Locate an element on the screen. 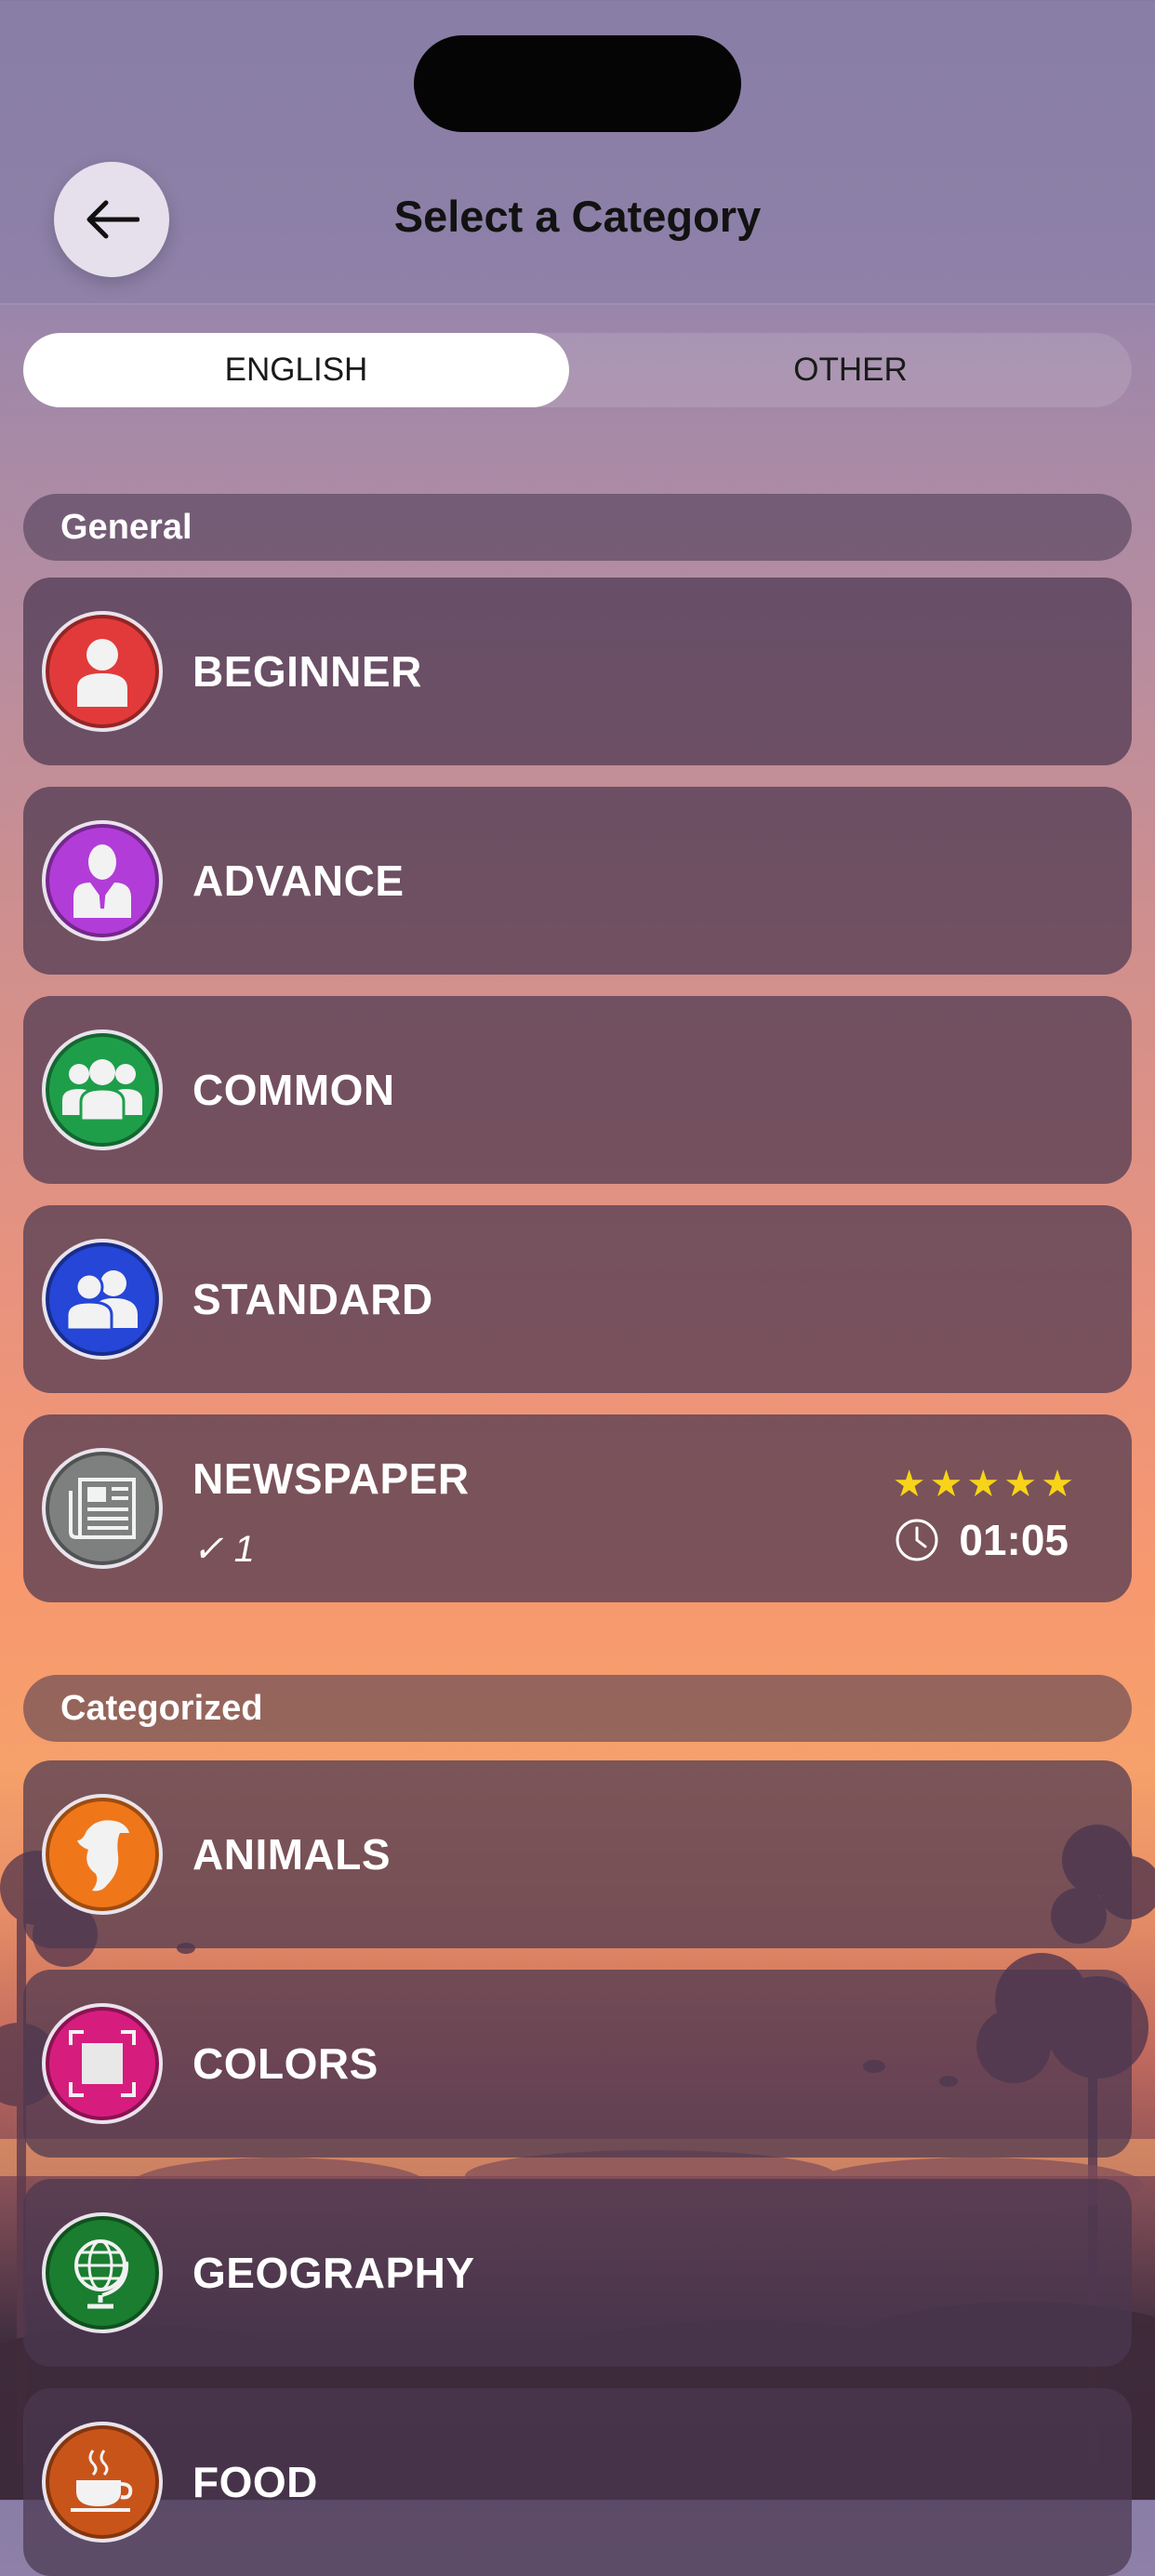 The height and width of the screenshot is (2576, 1155). section-header-general: General is located at coordinates (577, 527).